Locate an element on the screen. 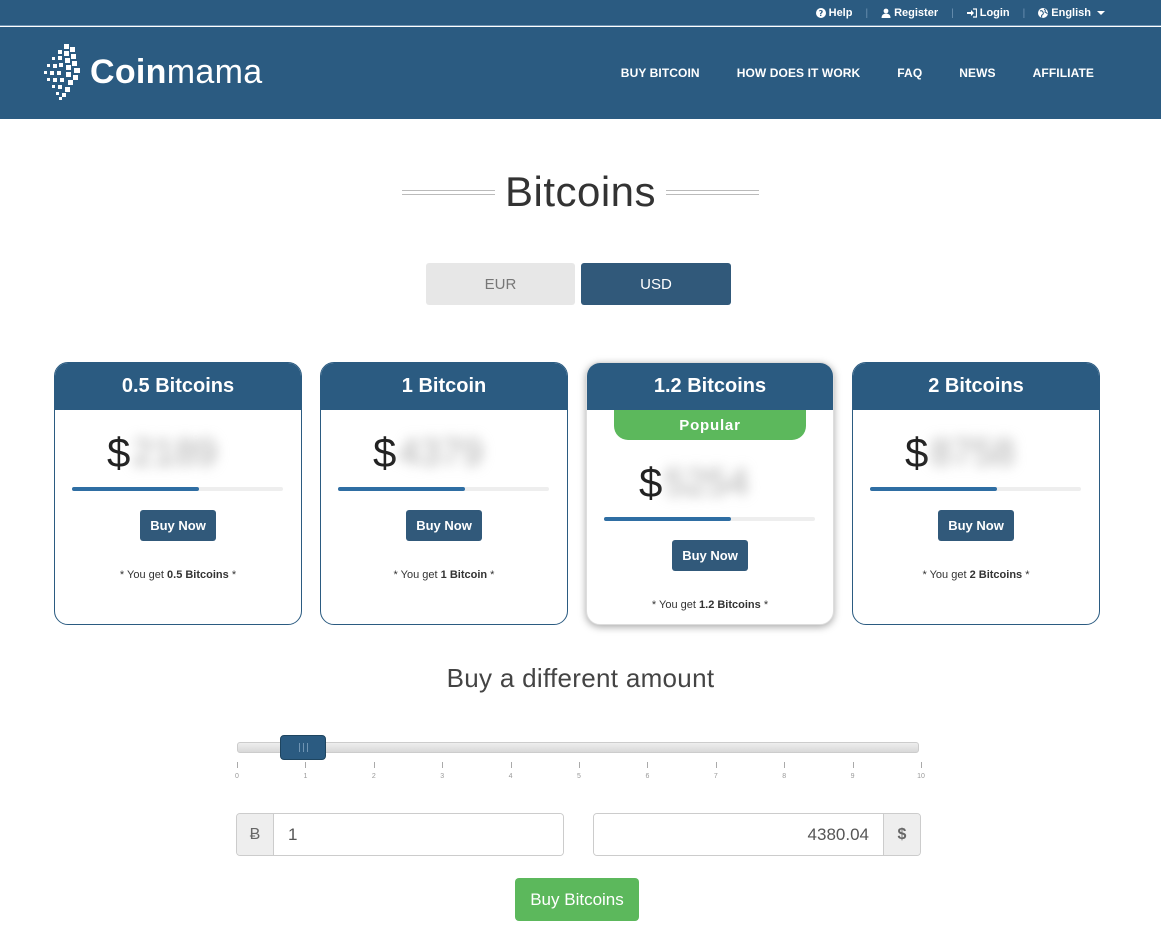 This screenshot has width=1161, height=936. title-divider-right is located at coordinates (713, 192).